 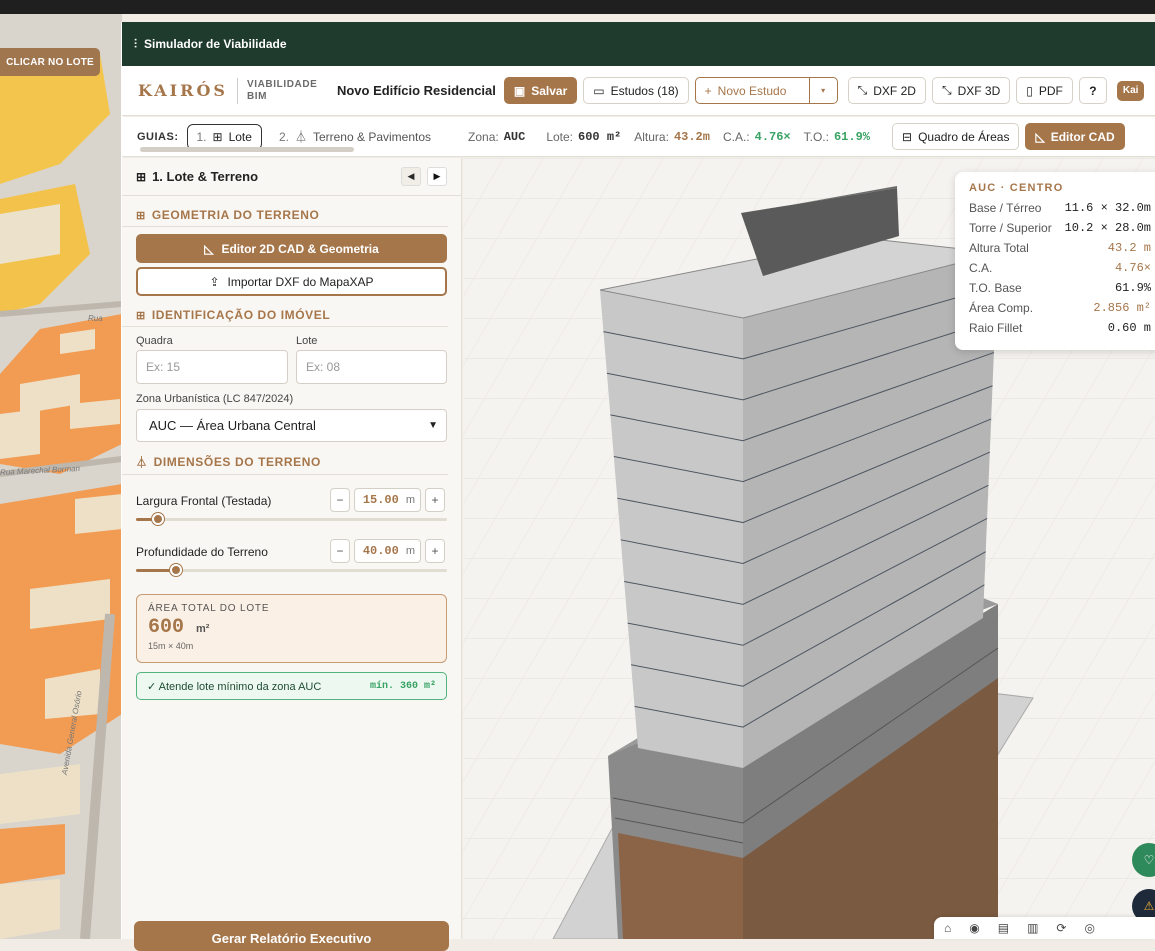 I want to click on quadra-input: Ex: 15, so click(x=212, y=367).